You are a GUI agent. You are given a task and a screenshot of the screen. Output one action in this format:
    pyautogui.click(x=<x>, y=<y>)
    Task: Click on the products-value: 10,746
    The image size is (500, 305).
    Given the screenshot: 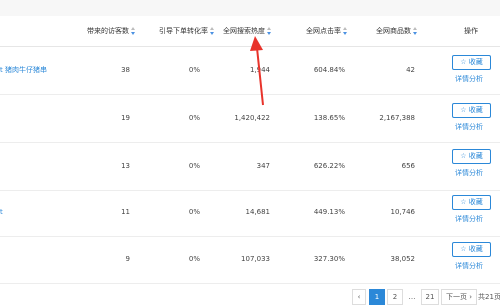 What is the action you would take?
    pyautogui.click(x=403, y=212)
    